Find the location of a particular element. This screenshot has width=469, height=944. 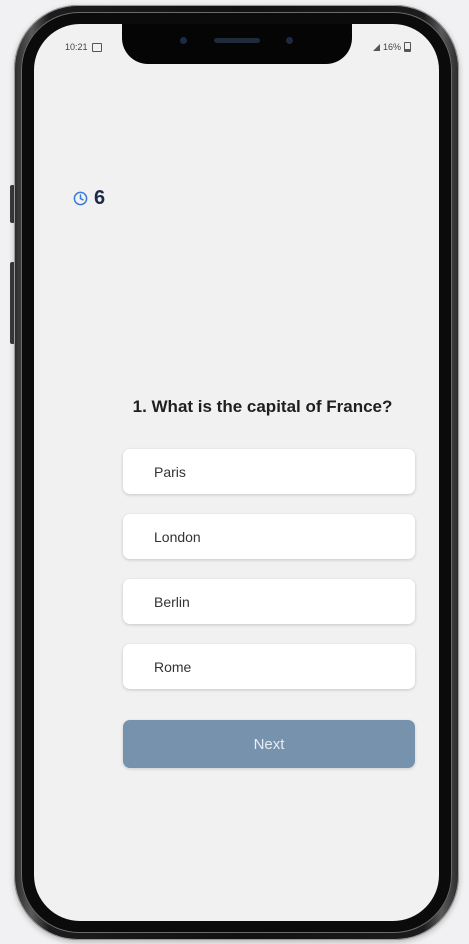

signal-icon is located at coordinates (376, 47).